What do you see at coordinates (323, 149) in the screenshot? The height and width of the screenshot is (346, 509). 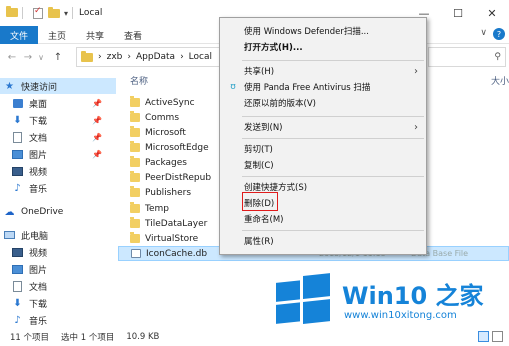 I see `menu-item-cut: 剪切(T)` at bounding box center [323, 149].